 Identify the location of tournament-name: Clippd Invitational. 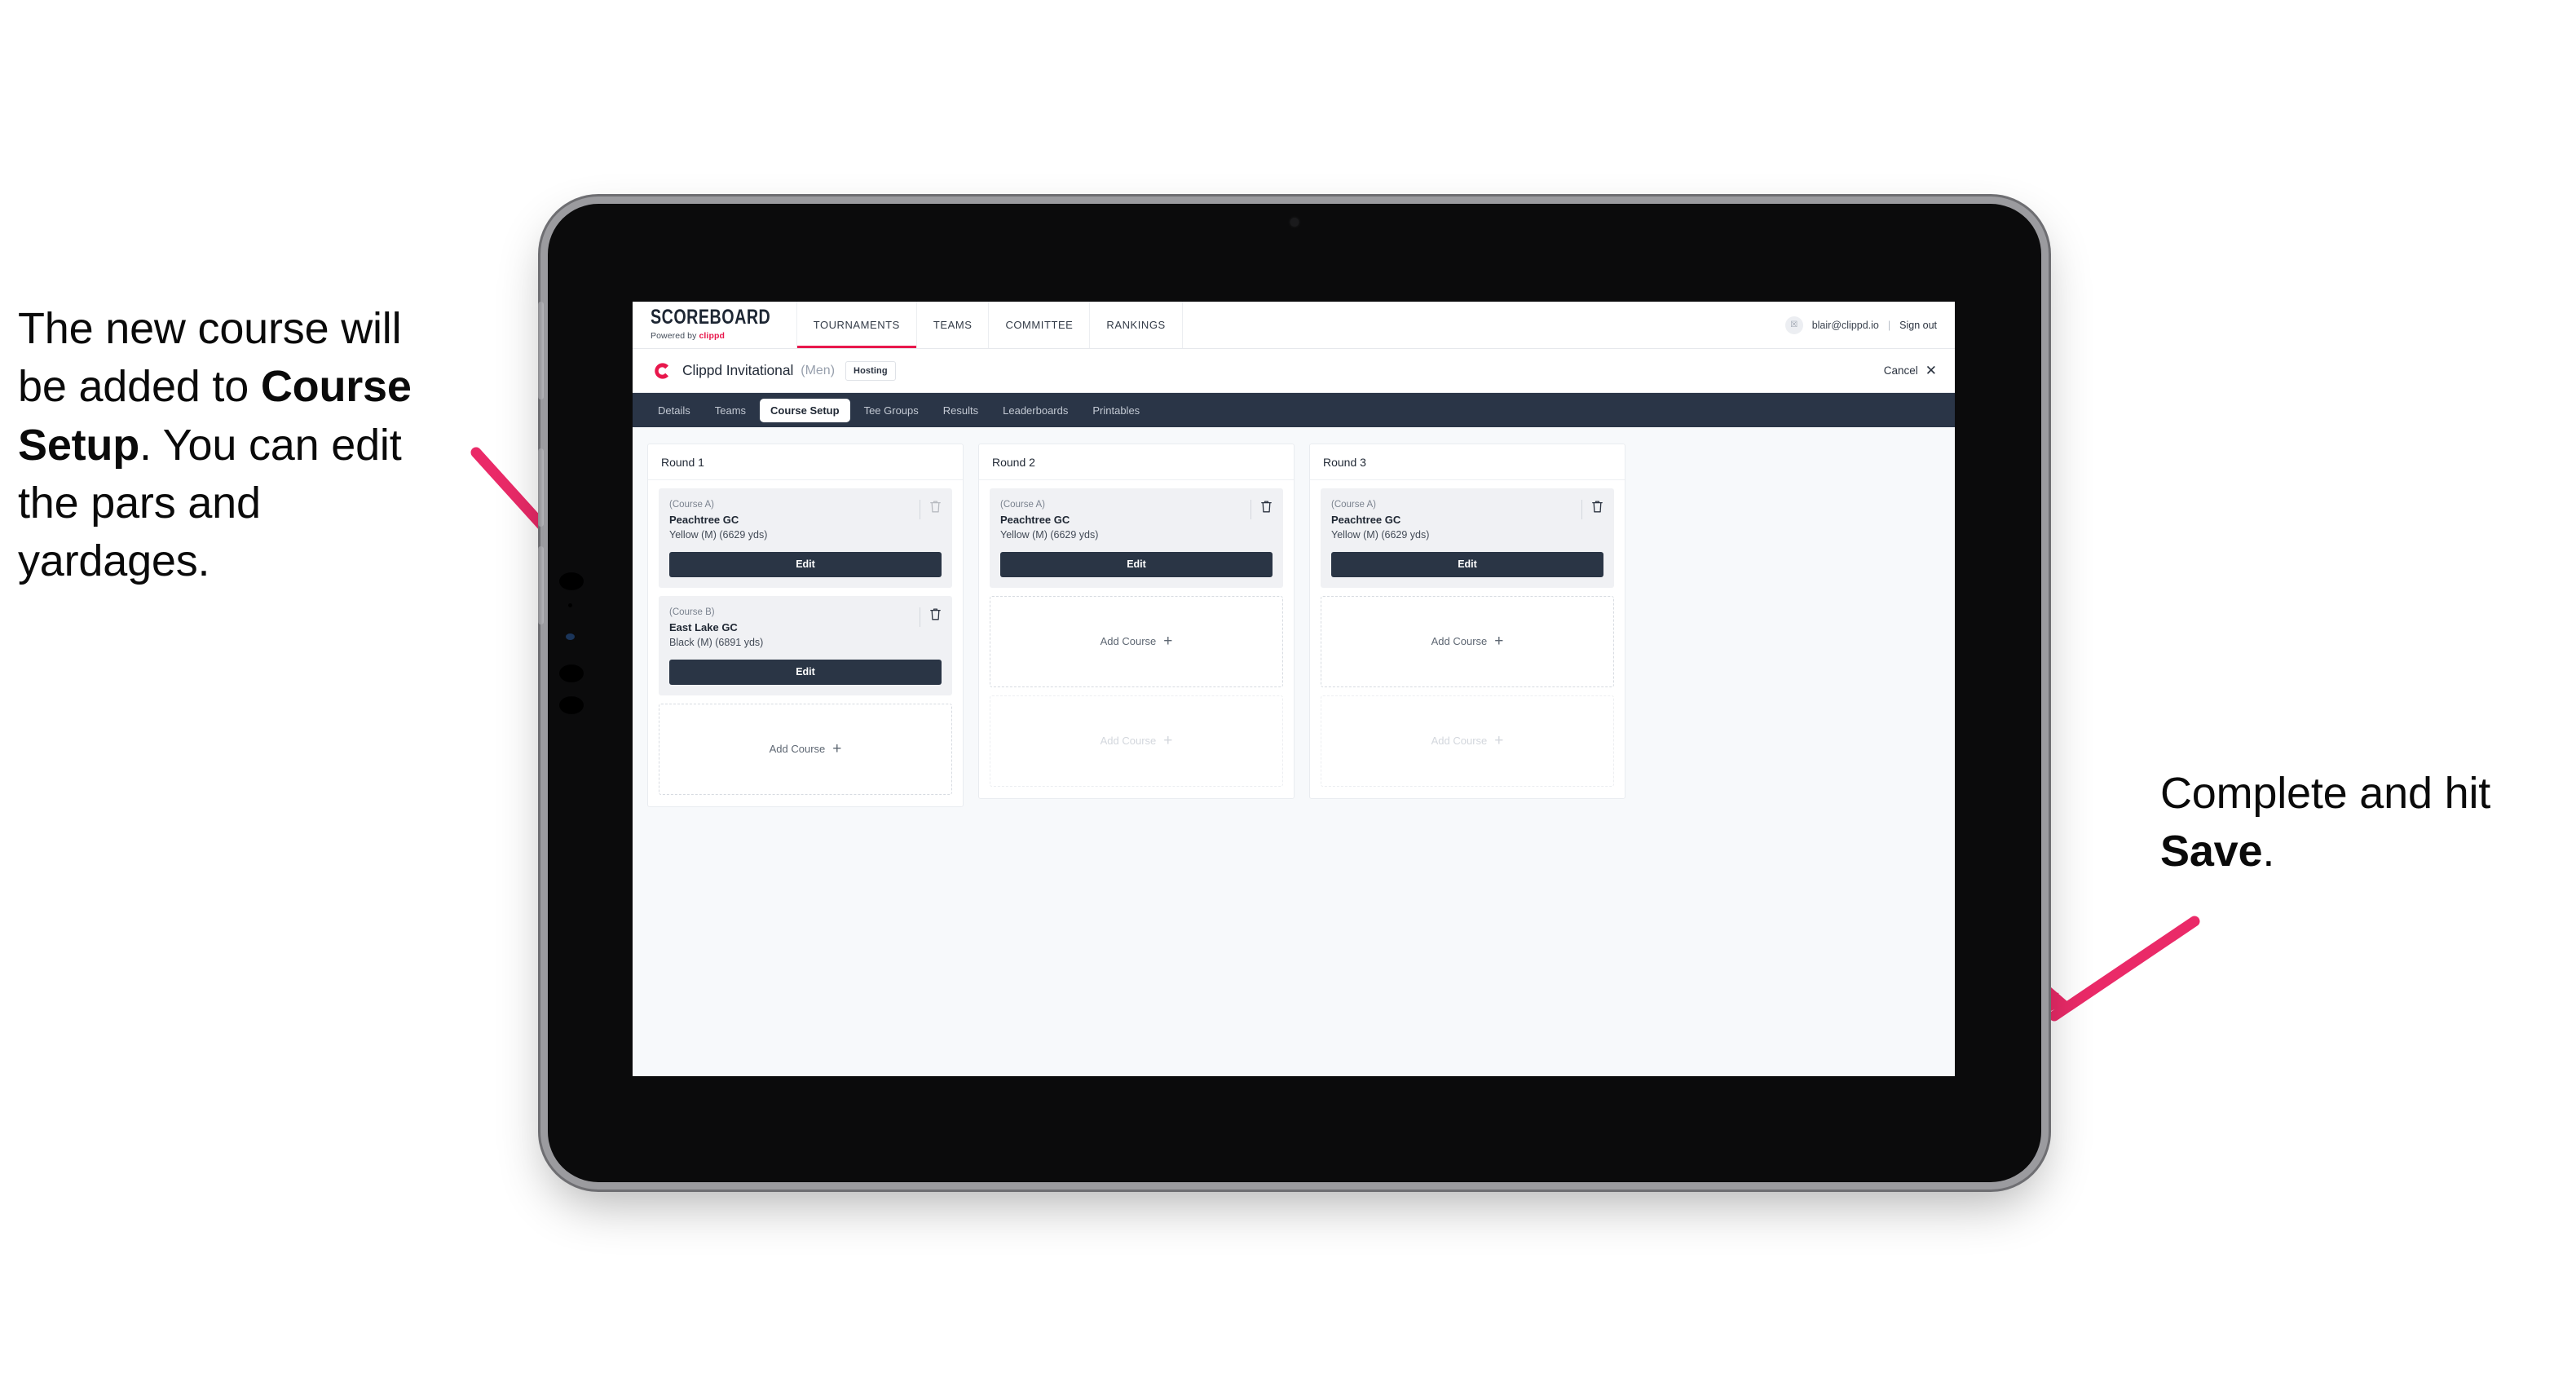
(738, 370).